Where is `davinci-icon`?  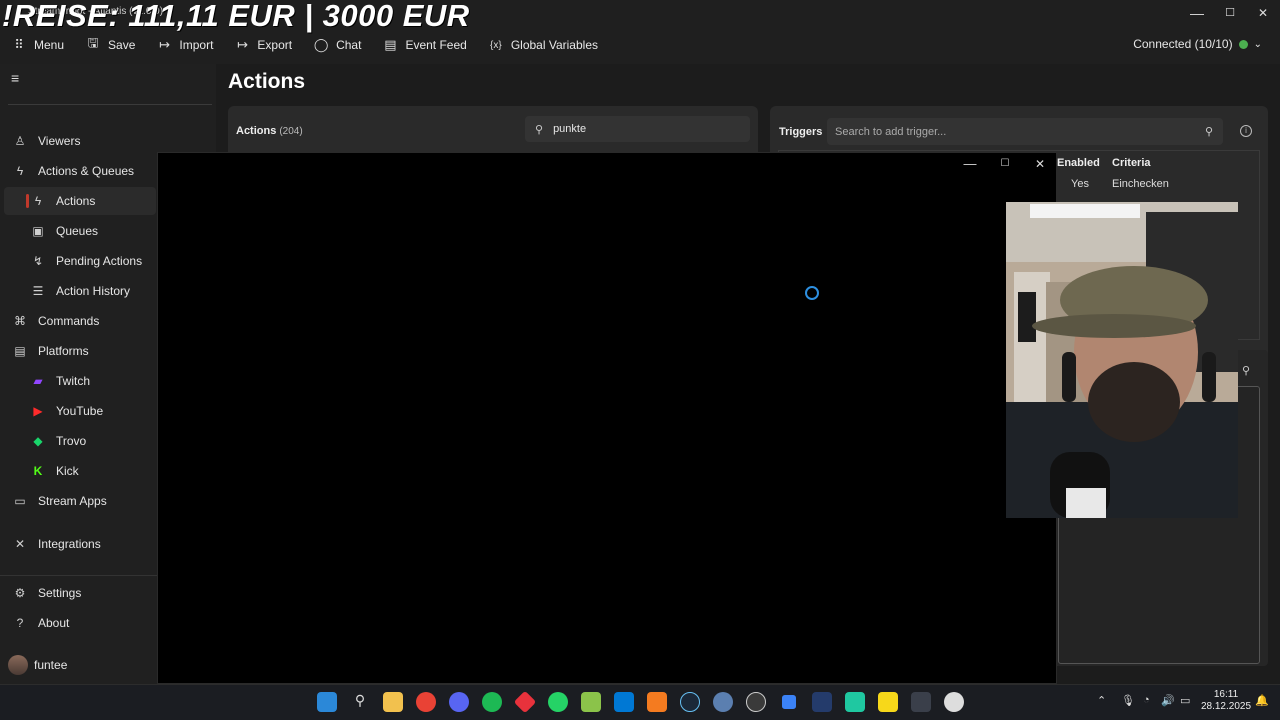 davinci-icon is located at coordinates (921, 702).